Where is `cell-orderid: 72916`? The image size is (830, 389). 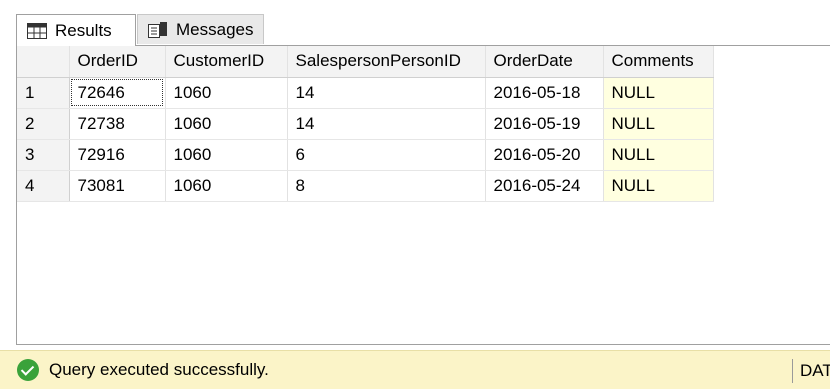
cell-orderid: 72916 is located at coordinates (117, 155).